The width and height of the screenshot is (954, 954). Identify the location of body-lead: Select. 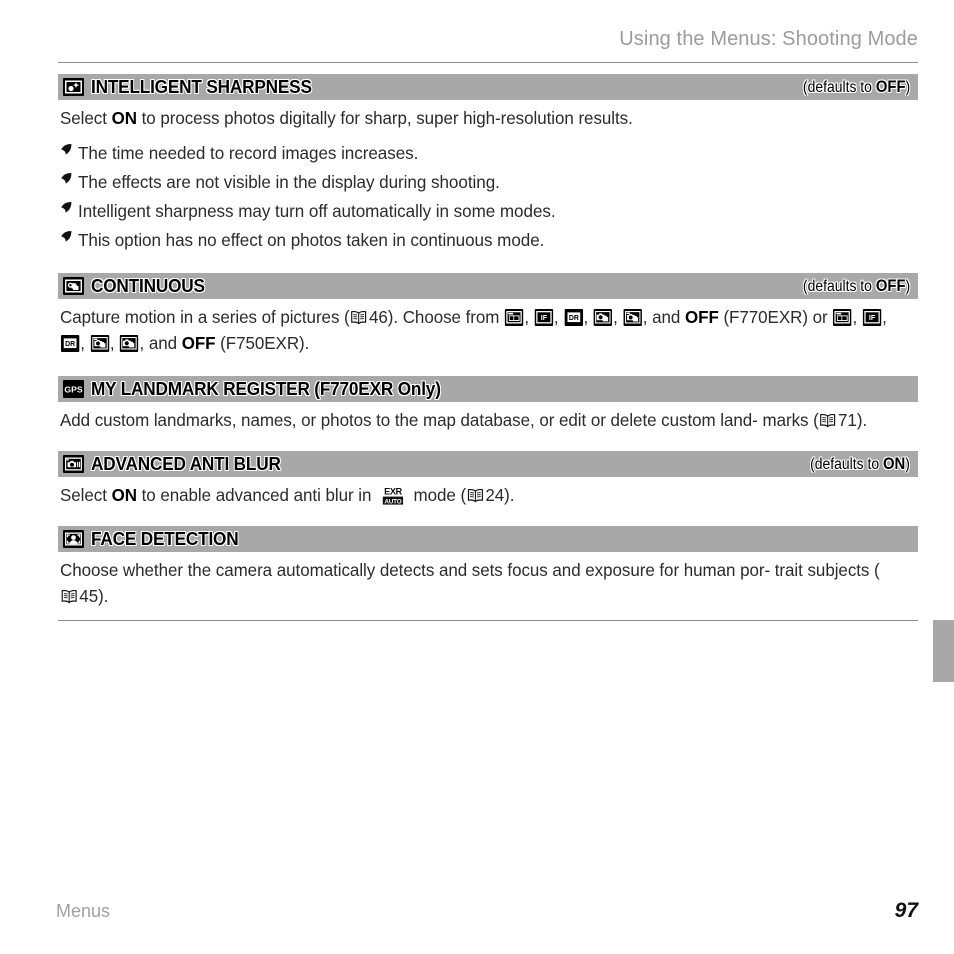
(86, 118).